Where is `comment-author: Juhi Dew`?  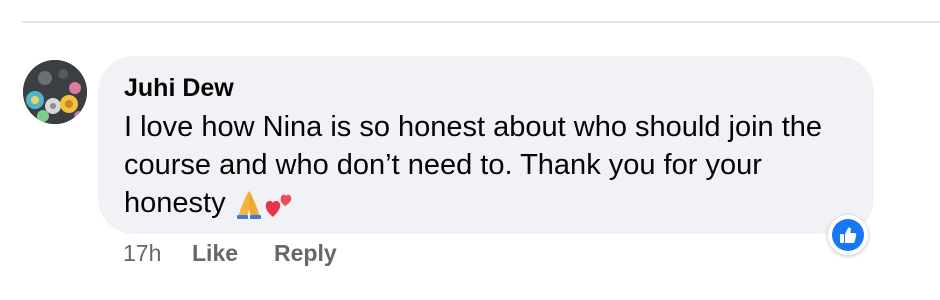 comment-author: Juhi Dew is located at coordinates (179, 88).